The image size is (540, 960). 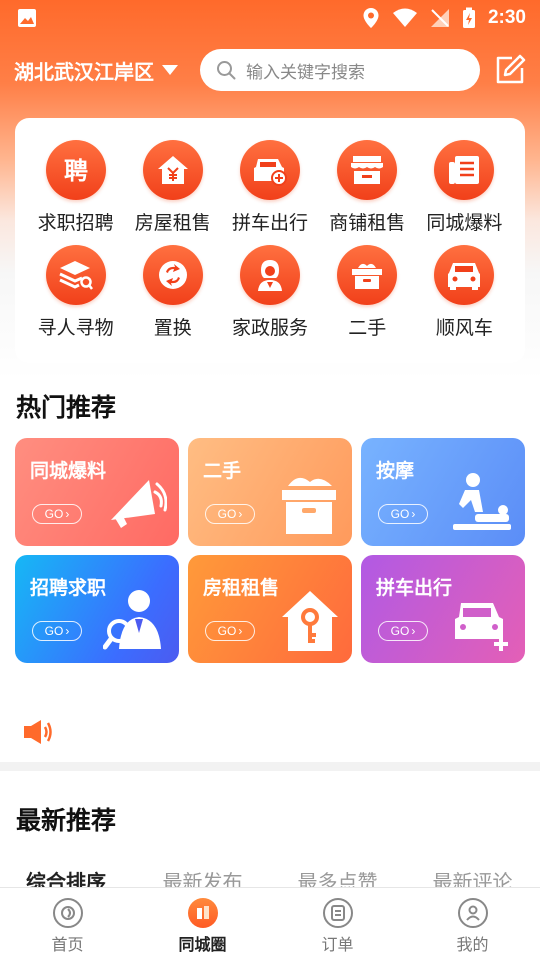 What do you see at coordinates (68, 471) in the screenshot?
I see `hot-card-title: 同城爆料` at bounding box center [68, 471].